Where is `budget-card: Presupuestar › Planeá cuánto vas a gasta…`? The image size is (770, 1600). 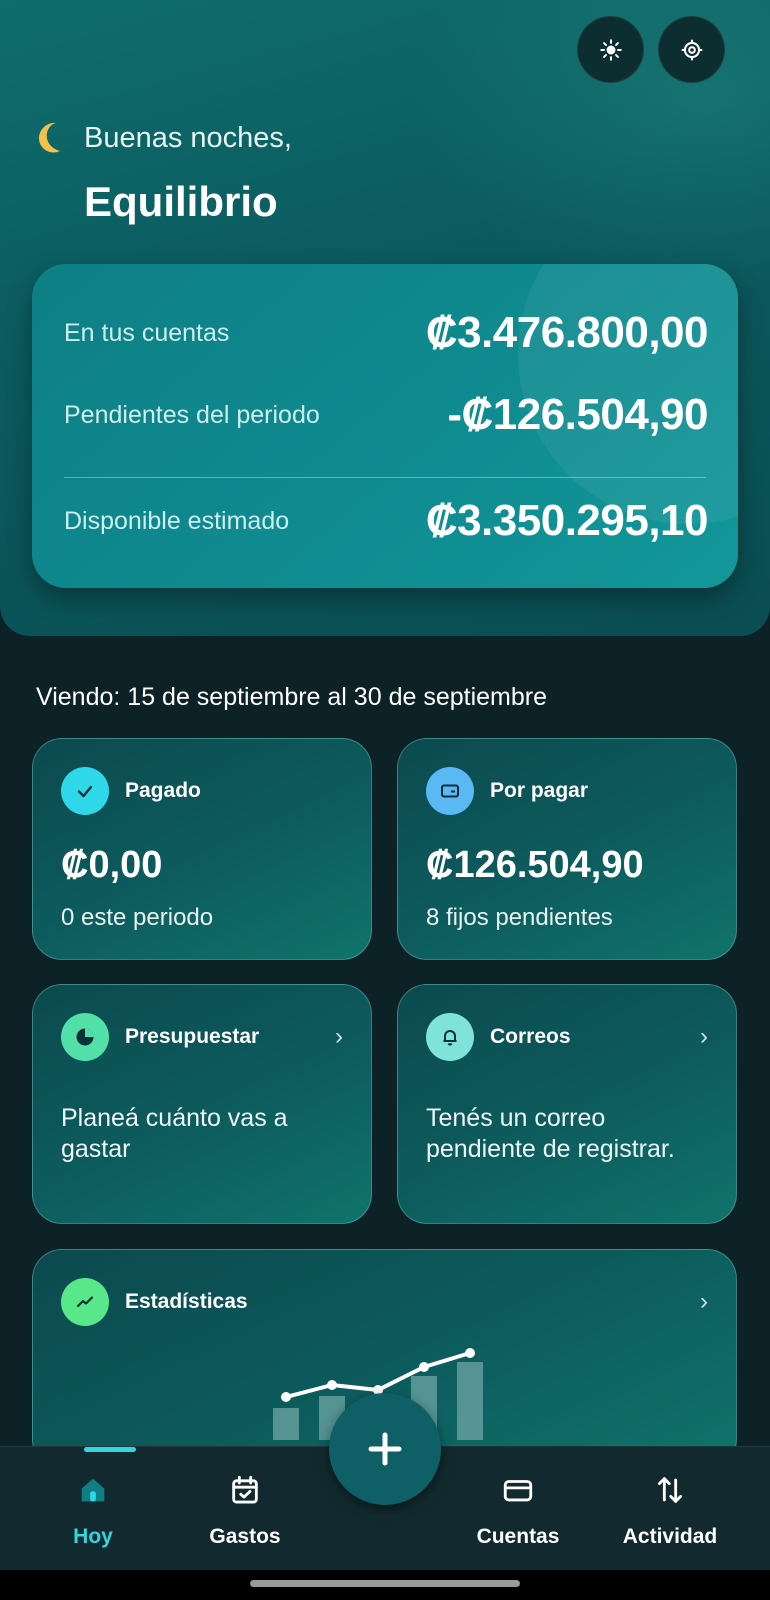 budget-card: Presupuestar › Planeá cuánto vas a gasta… is located at coordinates (202, 1104).